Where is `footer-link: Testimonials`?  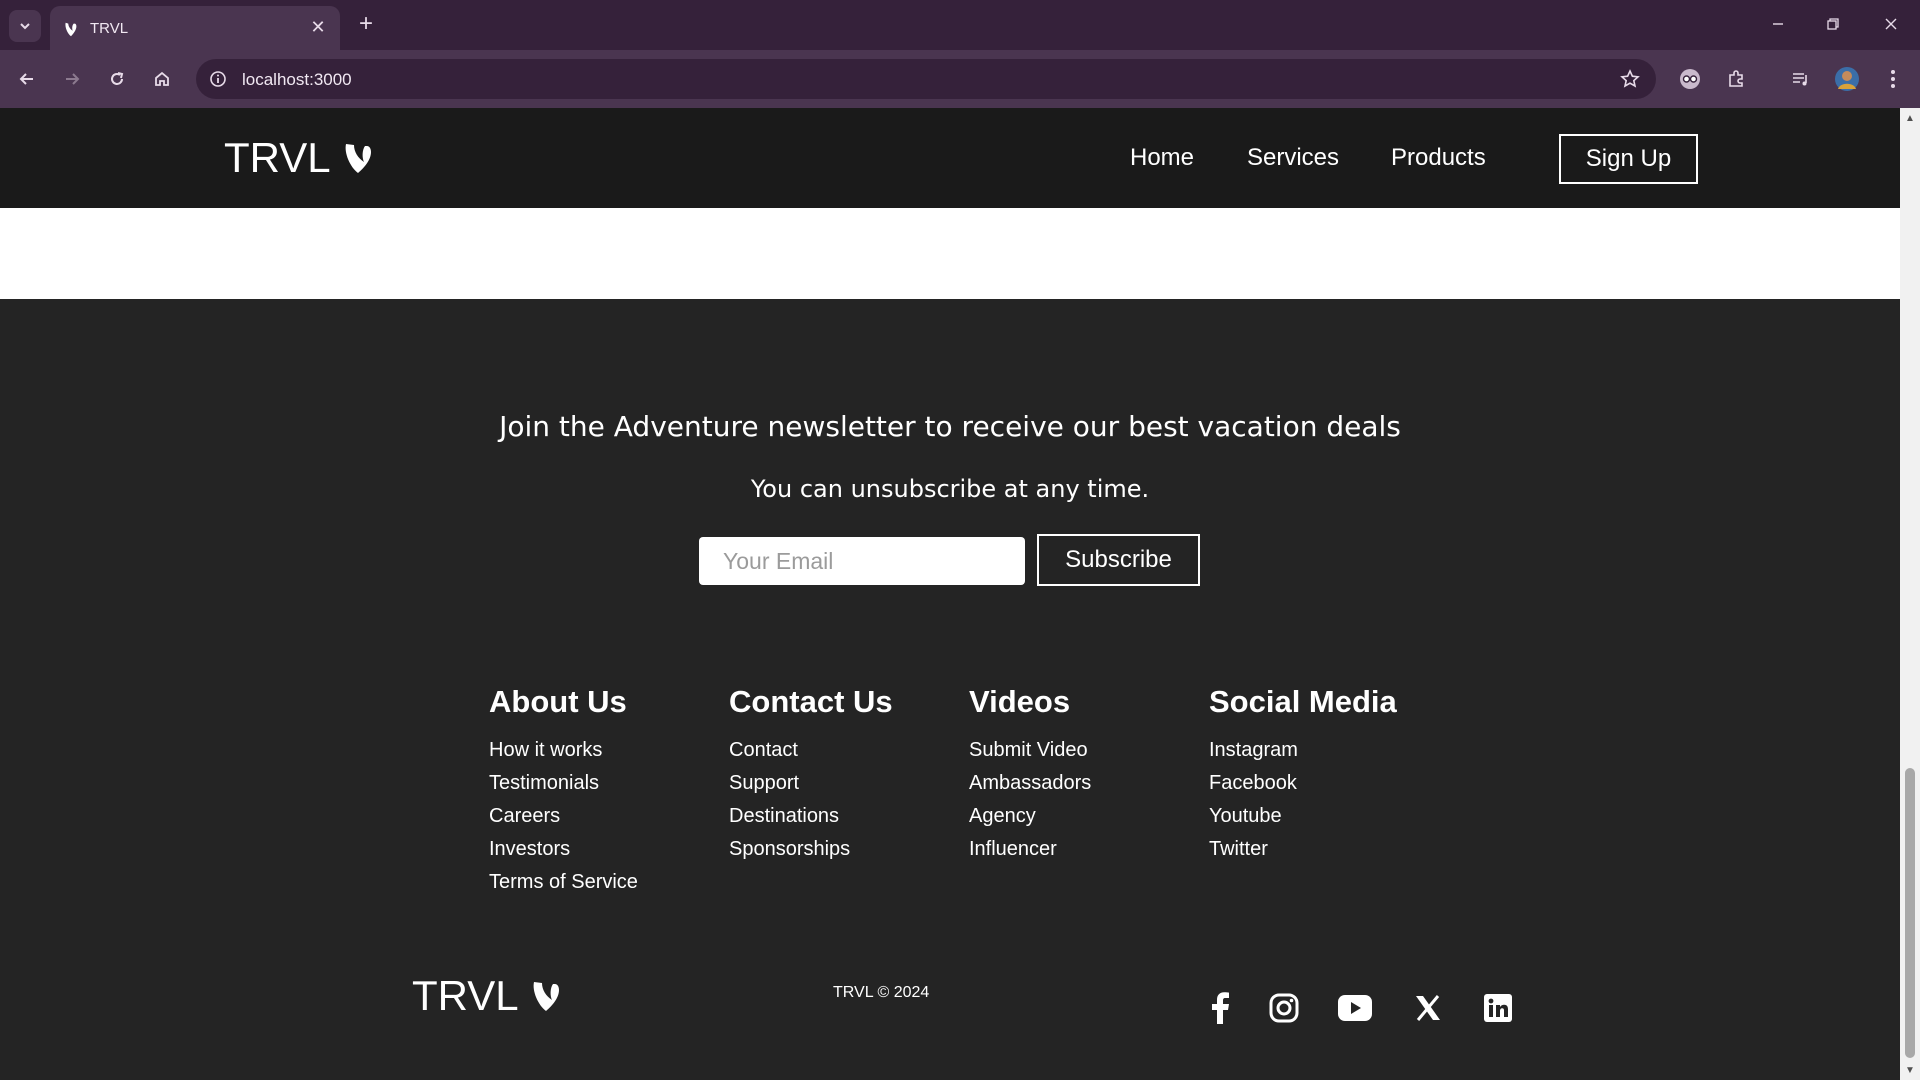 footer-link: Testimonials is located at coordinates (563, 783).